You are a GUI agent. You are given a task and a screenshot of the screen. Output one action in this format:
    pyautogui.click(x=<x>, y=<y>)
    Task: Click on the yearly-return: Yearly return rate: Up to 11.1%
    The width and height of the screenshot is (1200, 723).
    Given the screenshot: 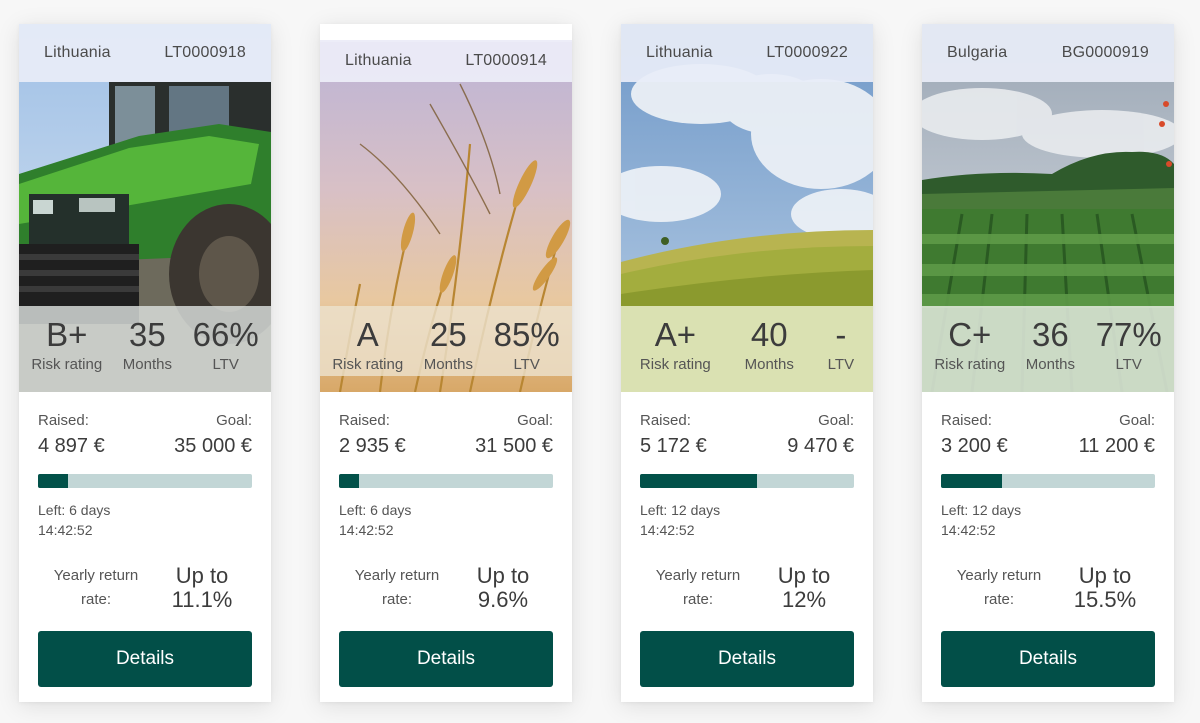 What is the action you would take?
    pyautogui.click(x=145, y=588)
    